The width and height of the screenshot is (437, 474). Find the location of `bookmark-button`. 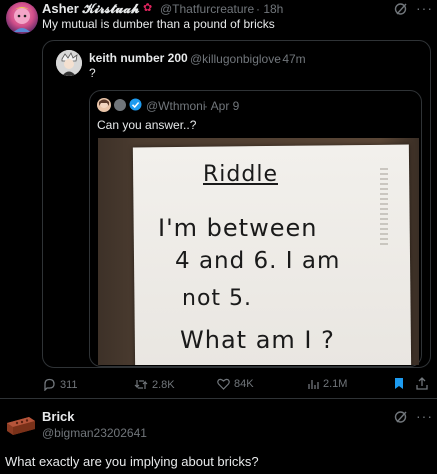

bookmark-button is located at coordinates (399, 386).